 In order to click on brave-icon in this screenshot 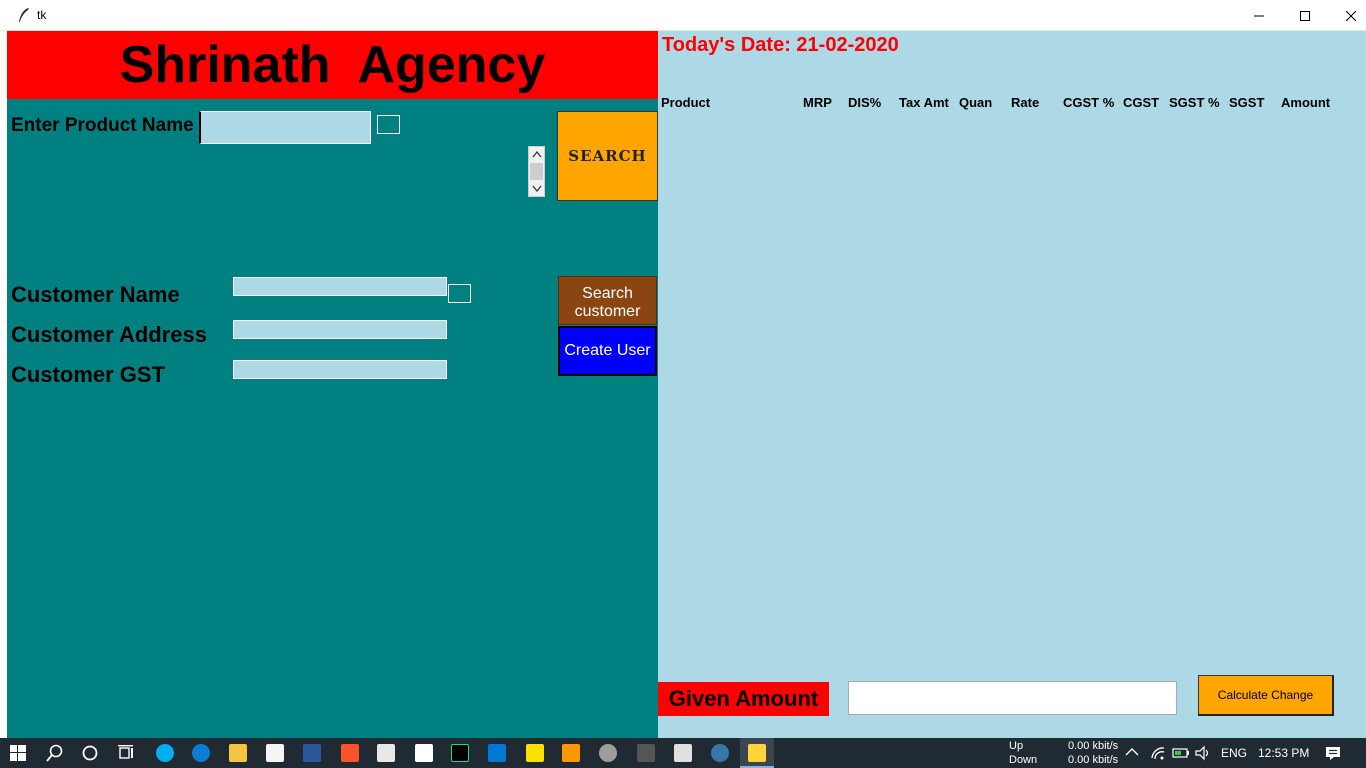, I will do `click(350, 753)`.